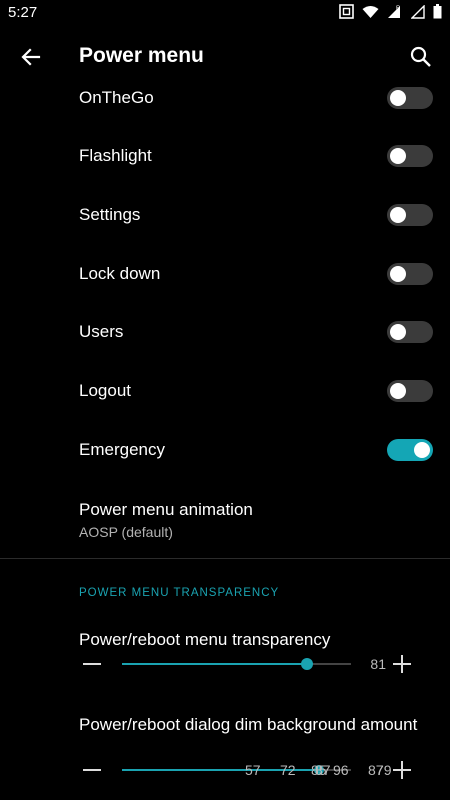  What do you see at coordinates (341, 770) in the screenshot?
I see `glitch-value: 96` at bounding box center [341, 770].